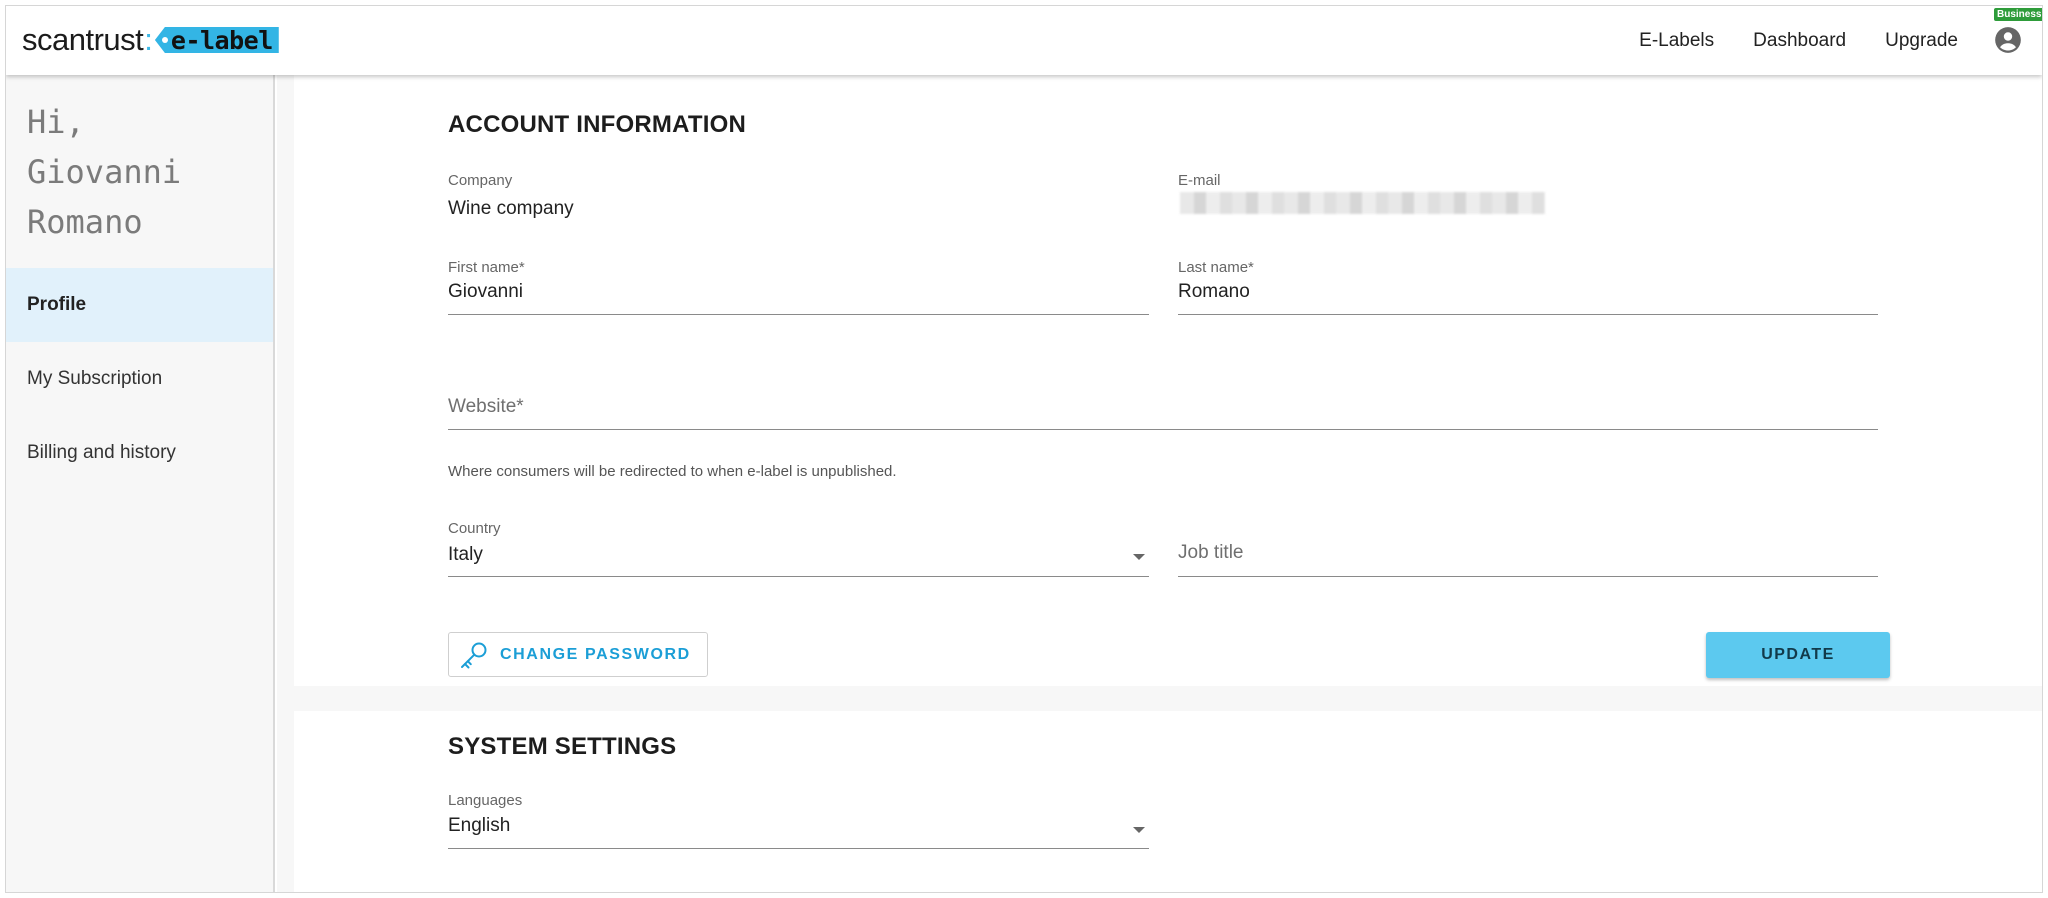 This screenshot has width=2048, height=898. What do you see at coordinates (511, 208) in the screenshot?
I see `company-value: Wine company` at bounding box center [511, 208].